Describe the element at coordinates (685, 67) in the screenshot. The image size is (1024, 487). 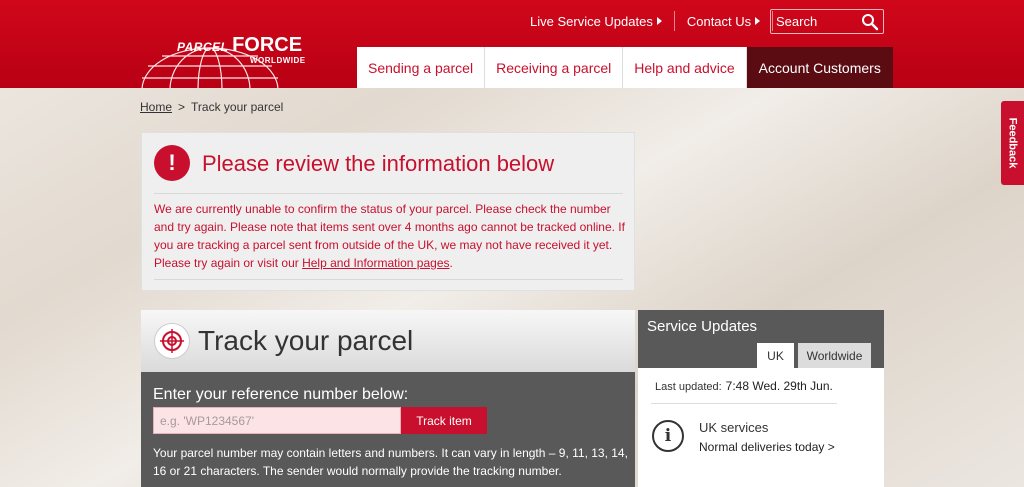
I see `nav-help-and-advice: Help and advice` at that location.